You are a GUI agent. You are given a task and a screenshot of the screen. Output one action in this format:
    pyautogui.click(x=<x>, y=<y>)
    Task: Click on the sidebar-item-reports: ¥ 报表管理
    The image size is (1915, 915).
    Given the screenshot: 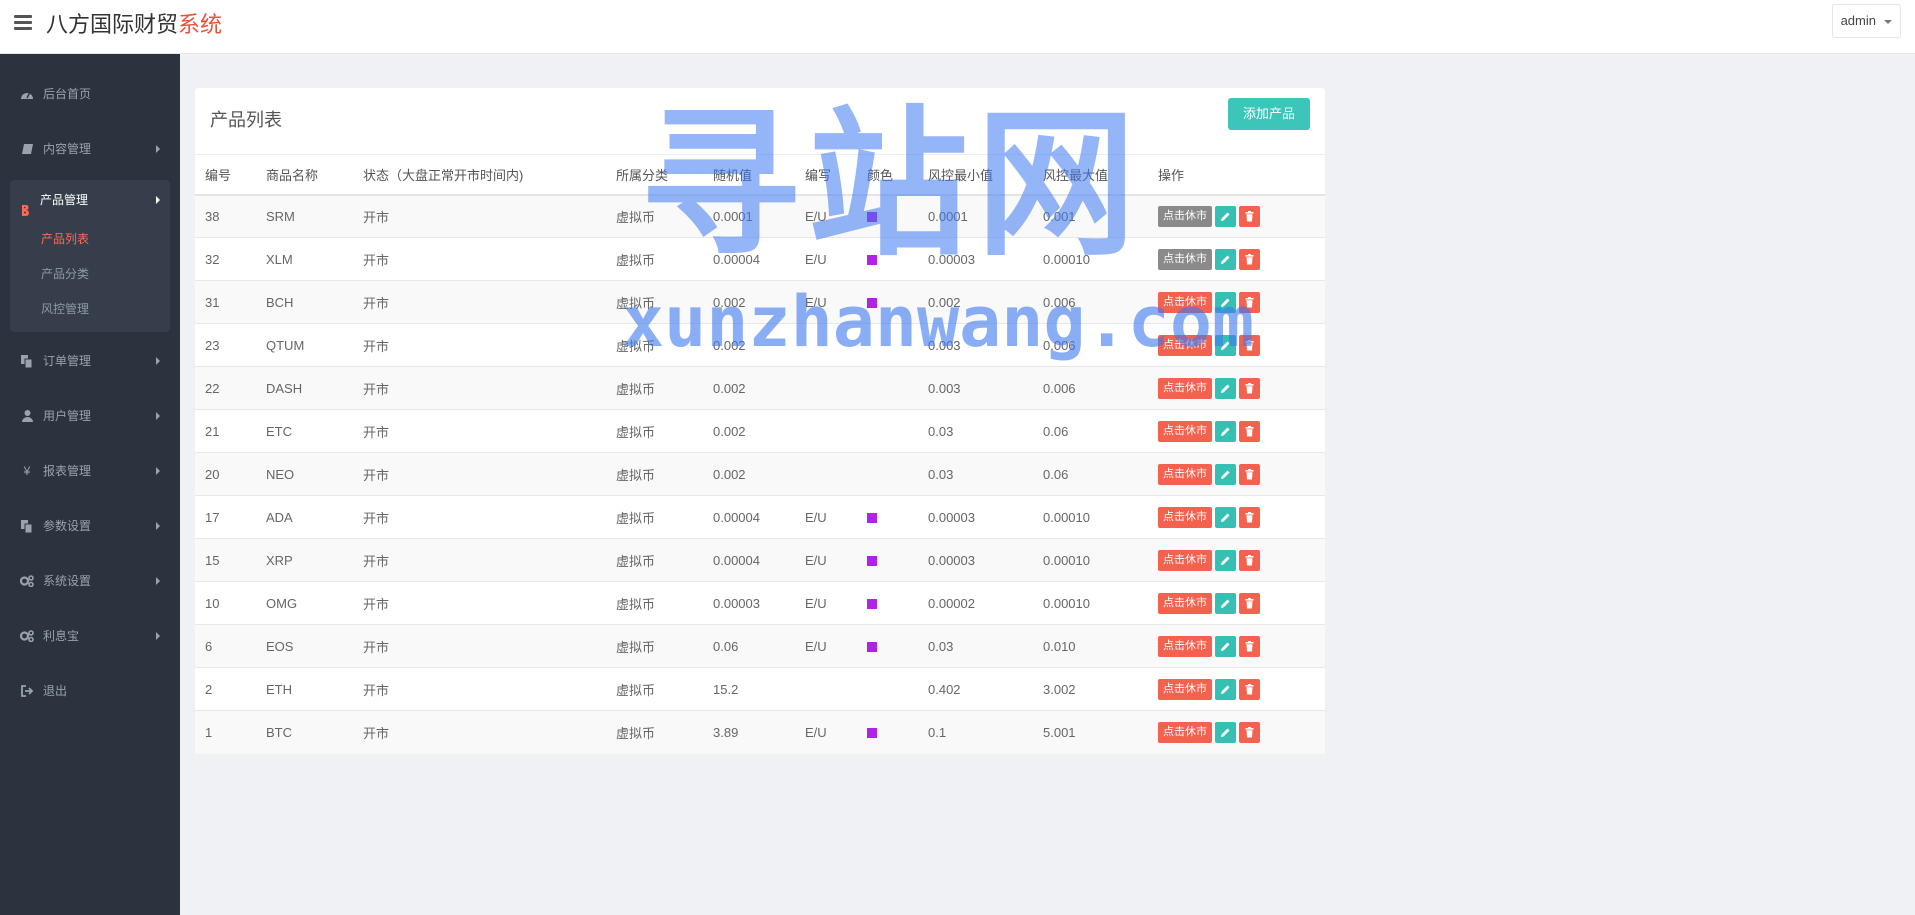 What is the action you would take?
    pyautogui.click(x=90, y=471)
    